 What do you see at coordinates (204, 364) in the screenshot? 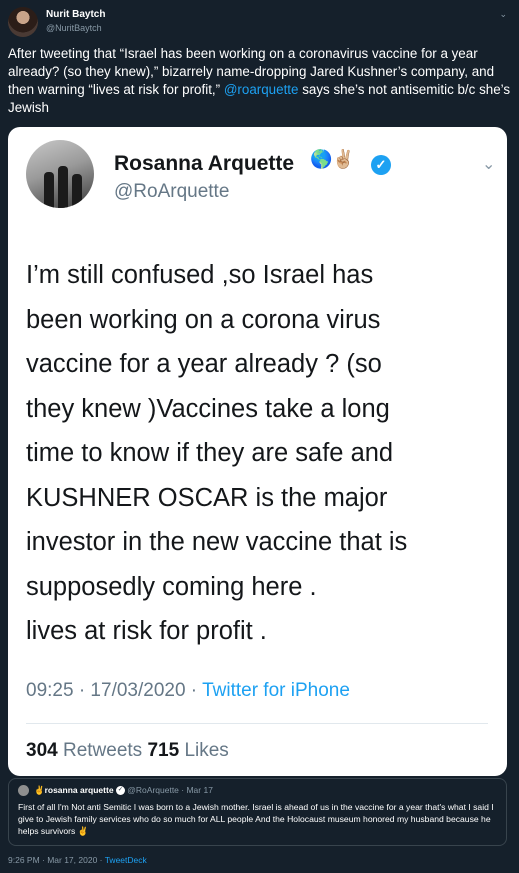
I see `embedded-body-line: vaccine for a year already ? (so` at bounding box center [204, 364].